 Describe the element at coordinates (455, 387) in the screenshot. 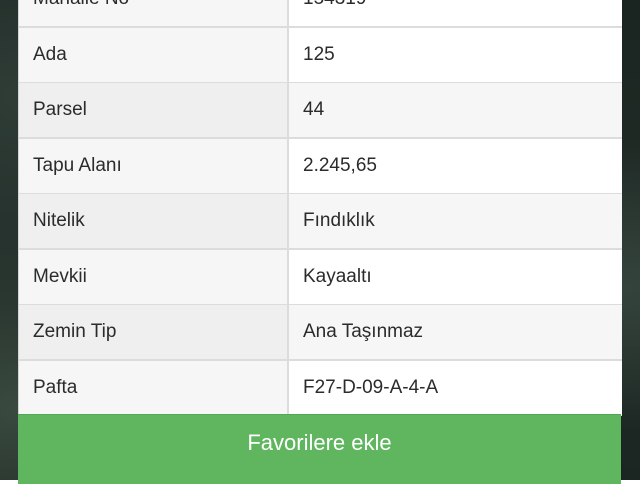

I see `row-value: F27-D-09-A-4-A` at that location.